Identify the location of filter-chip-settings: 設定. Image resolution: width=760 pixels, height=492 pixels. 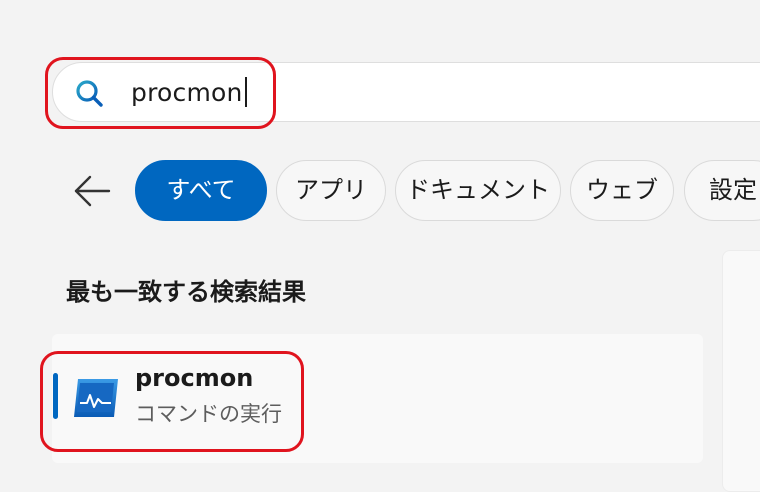
(722, 190).